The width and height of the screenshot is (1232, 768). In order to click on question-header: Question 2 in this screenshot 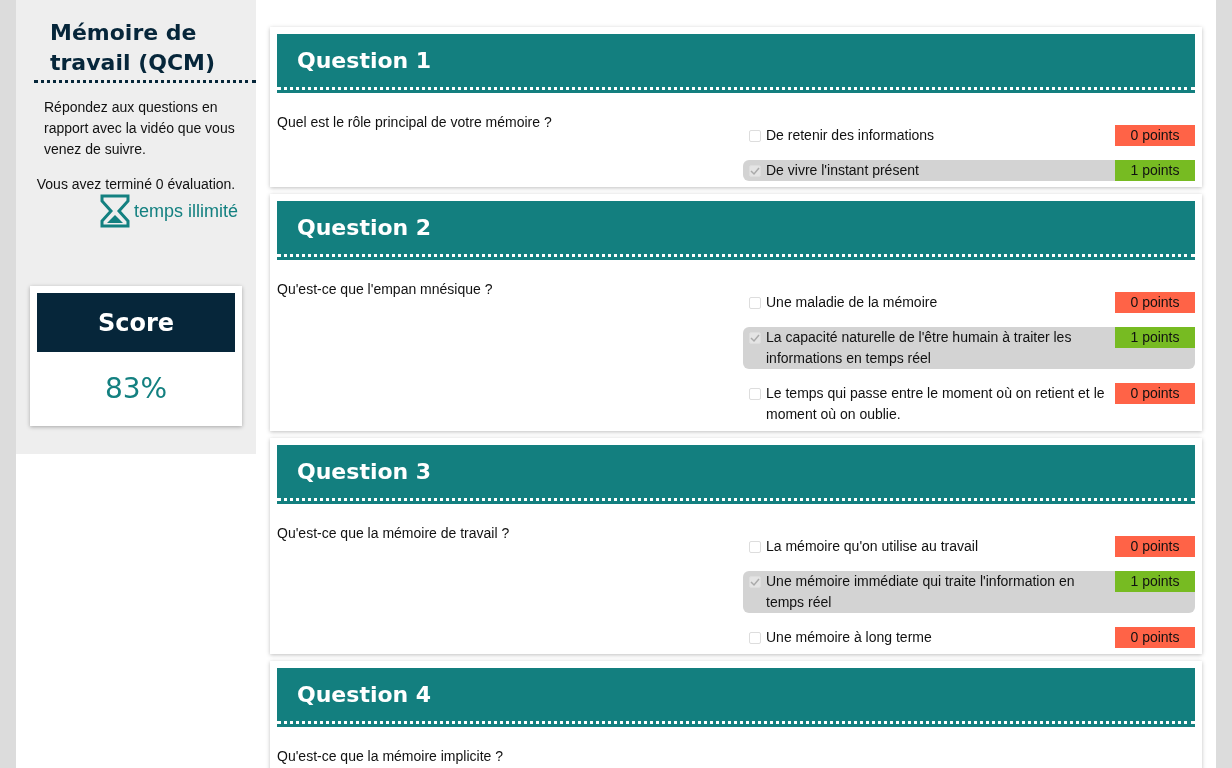, I will do `click(736, 229)`.